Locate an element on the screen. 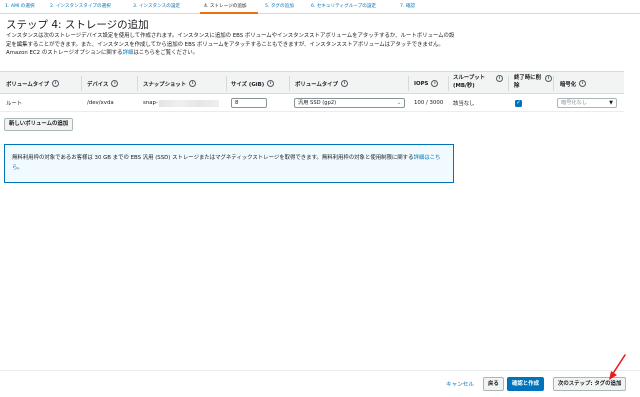 The image size is (640, 397). col-snapshot: スナップショット i is located at coordinates (170, 83).